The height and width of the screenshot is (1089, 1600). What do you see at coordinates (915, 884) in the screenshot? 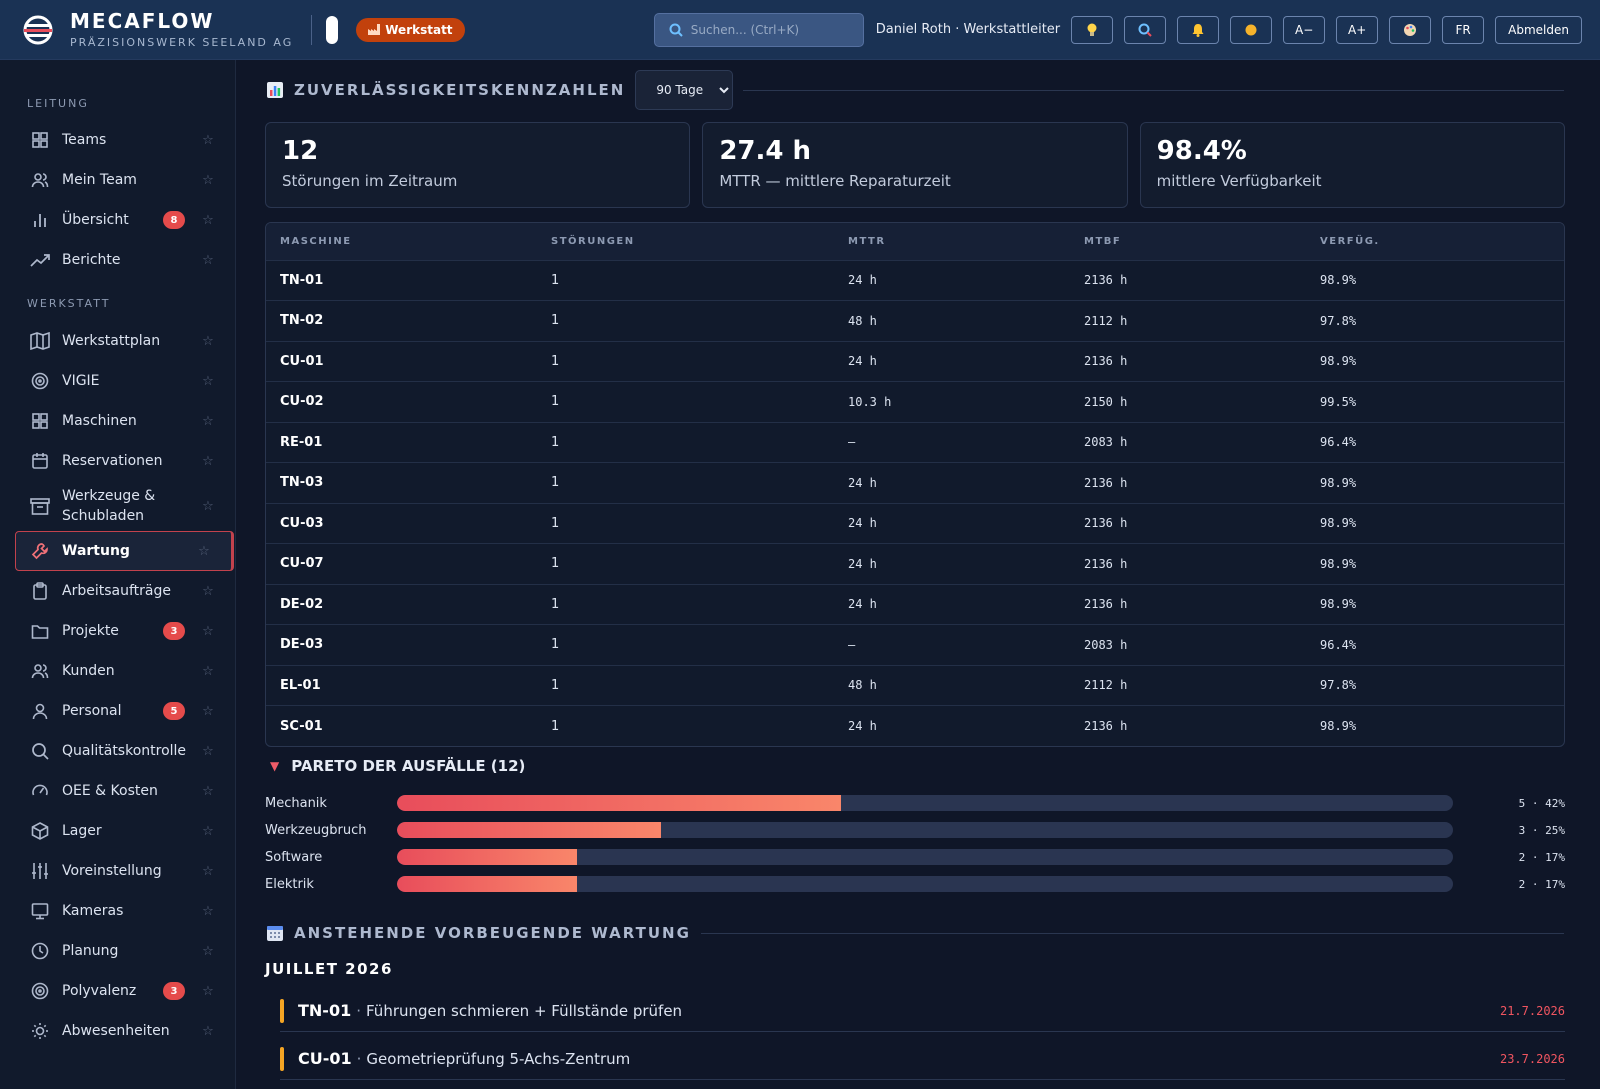
I see `pareto-row: Elektrik 2 · 17%` at bounding box center [915, 884].